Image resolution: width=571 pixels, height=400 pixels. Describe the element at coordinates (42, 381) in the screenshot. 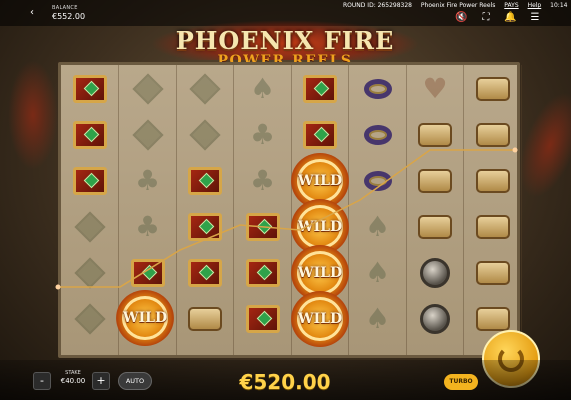

I see `stake-decrease-button: -` at that location.